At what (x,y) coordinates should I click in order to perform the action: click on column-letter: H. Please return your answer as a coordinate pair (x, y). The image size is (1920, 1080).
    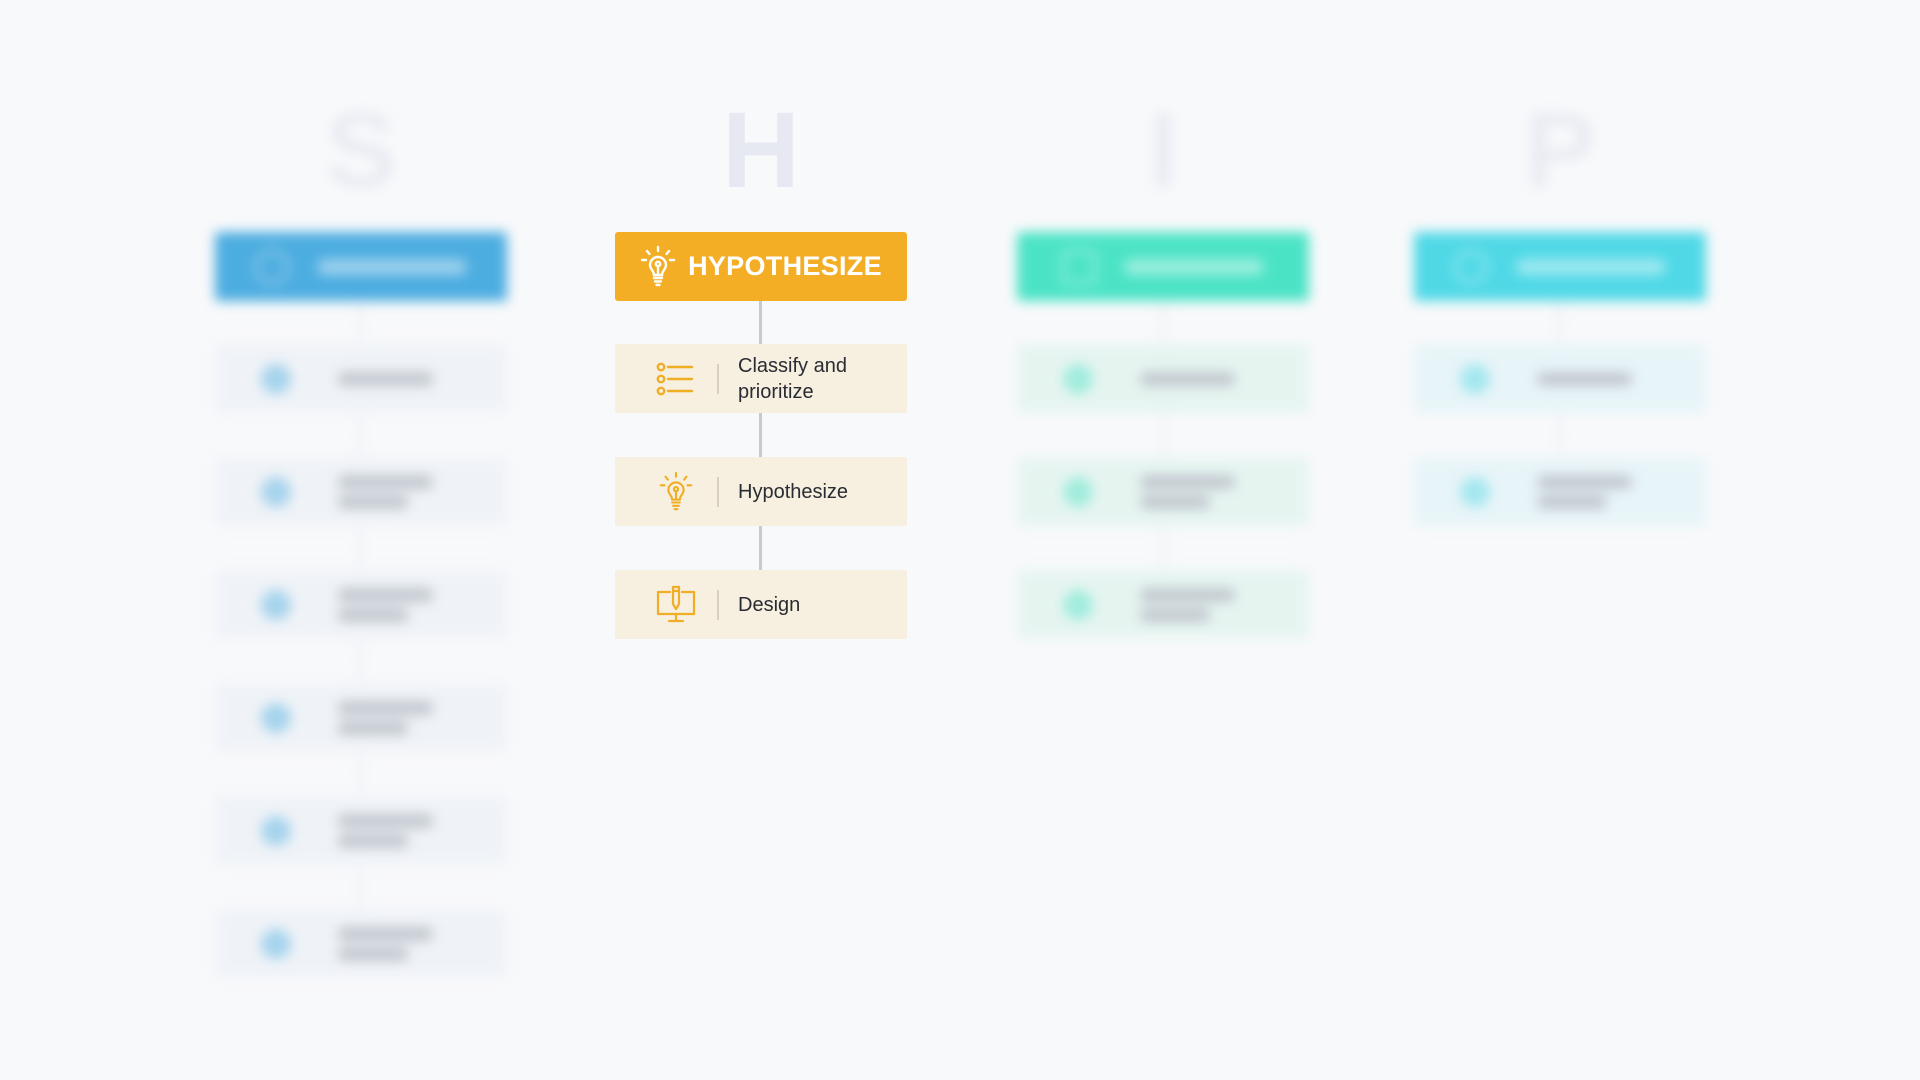
    Looking at the image, I should click on (761, 149).